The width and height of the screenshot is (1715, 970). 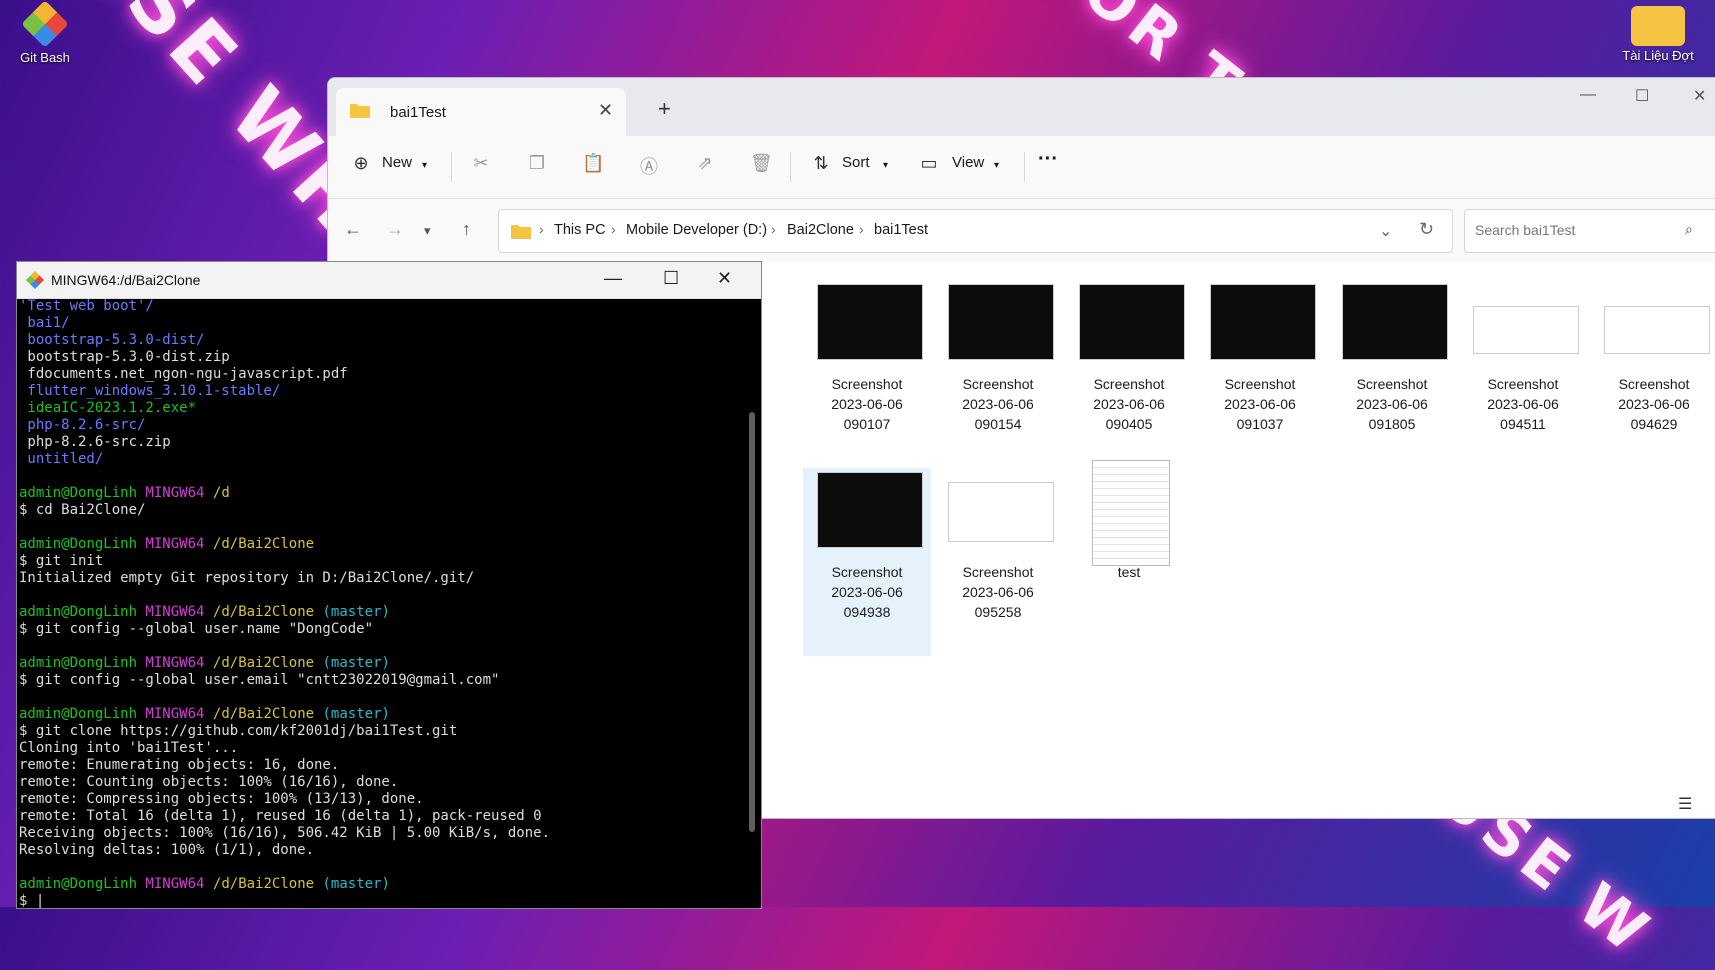 What do you see at coordinates (867, 562) in the screenshot?
I see `file-item-selected: Screenshot 2023-06-06 094938` at bounding box center [867, 562].